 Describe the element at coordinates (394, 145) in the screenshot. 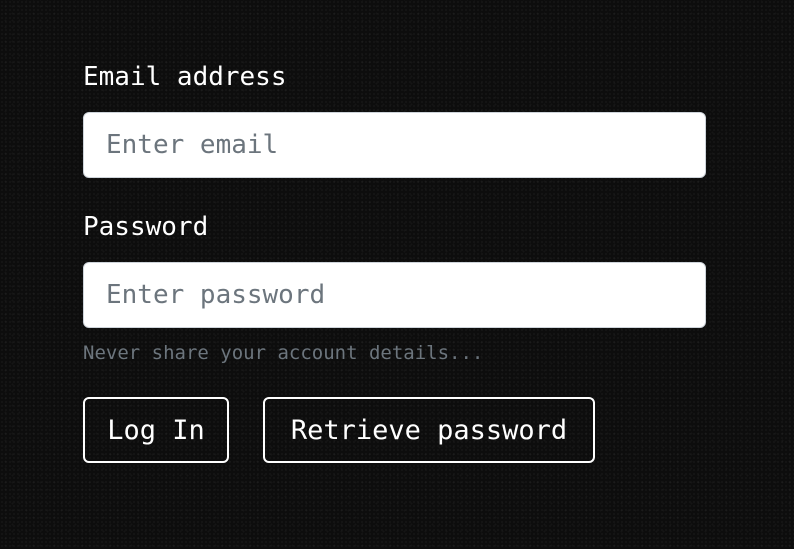

I see `email-input` at that location.